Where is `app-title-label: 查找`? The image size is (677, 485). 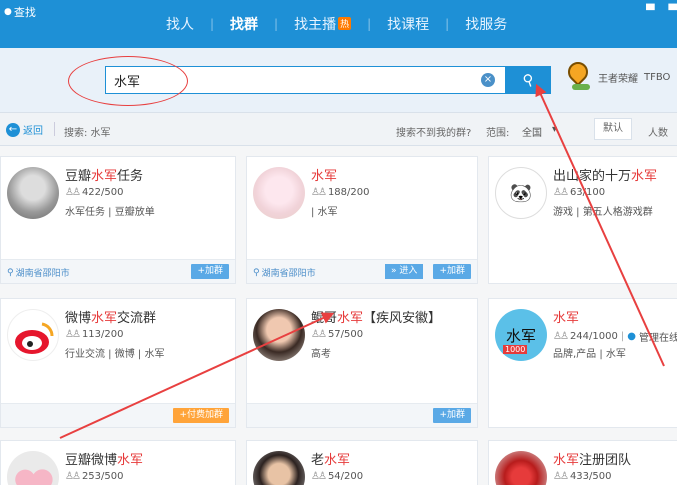
app-title-label: 查找 is located at coordinates (24, 12).